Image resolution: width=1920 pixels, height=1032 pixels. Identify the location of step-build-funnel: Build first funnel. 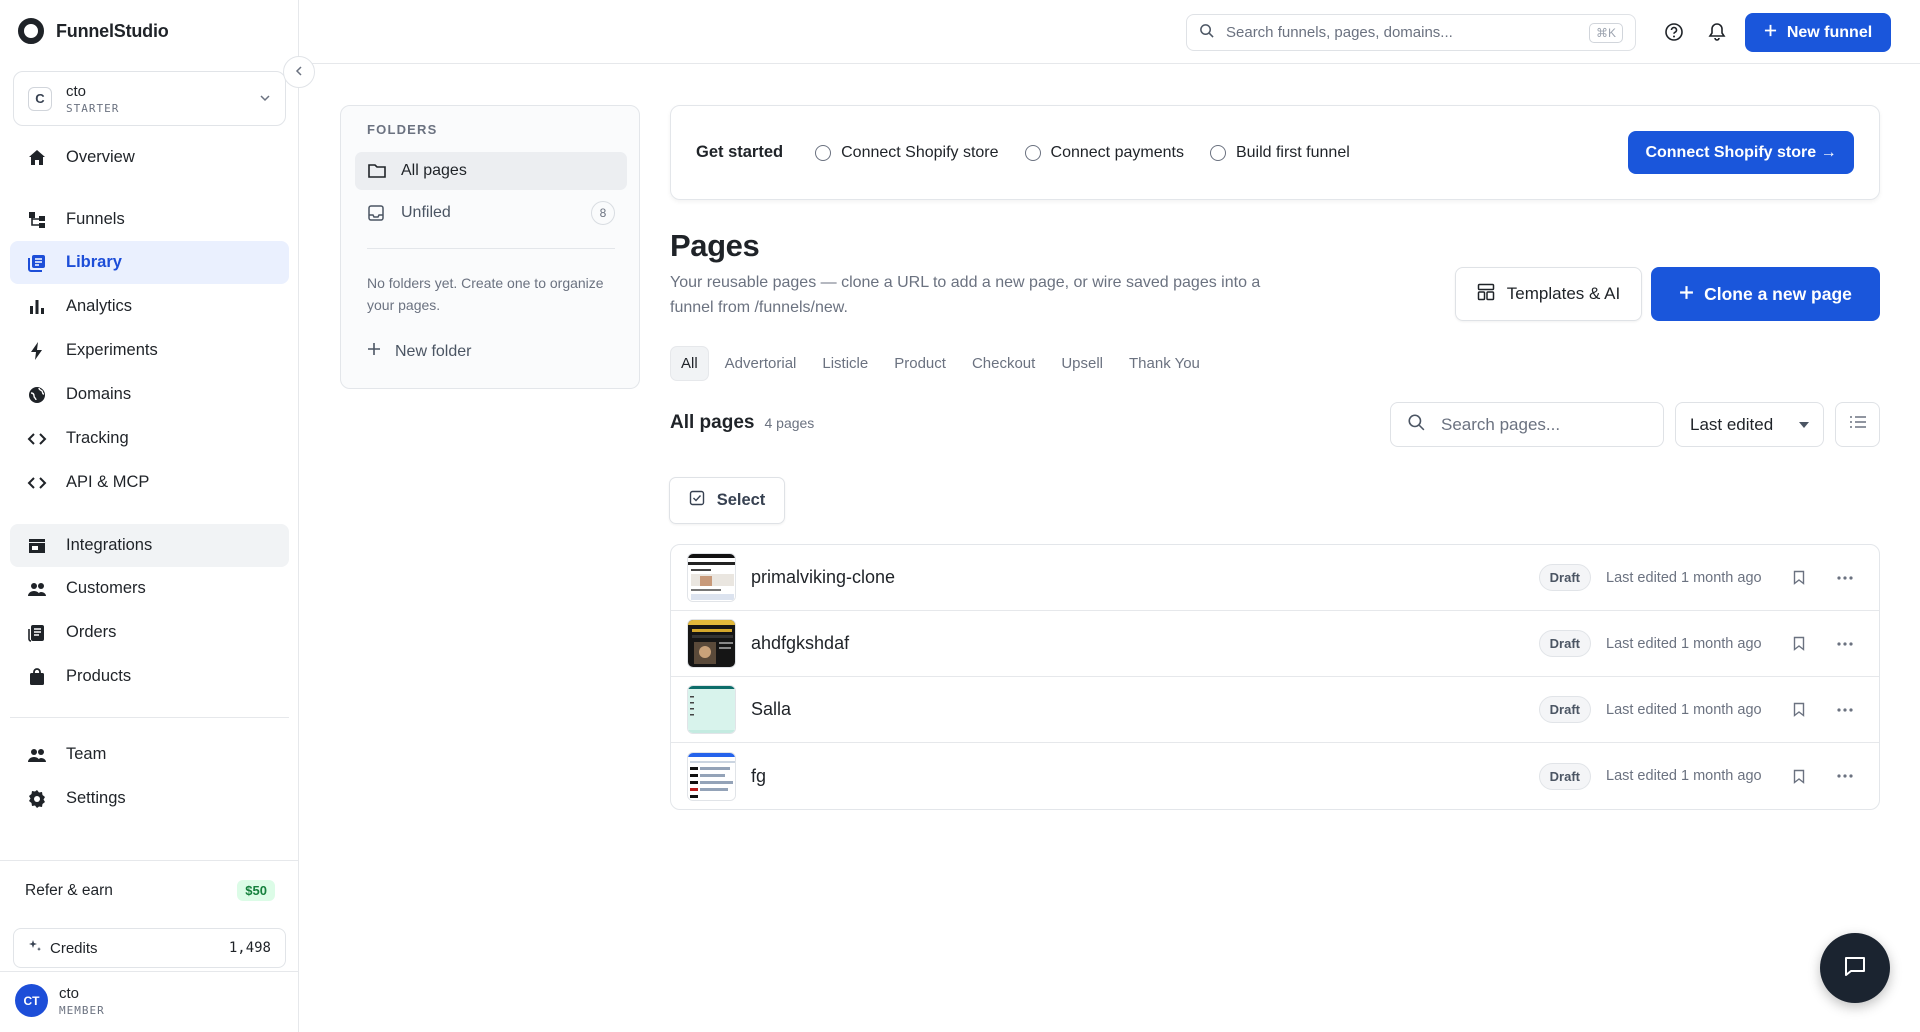
(1279, 153).